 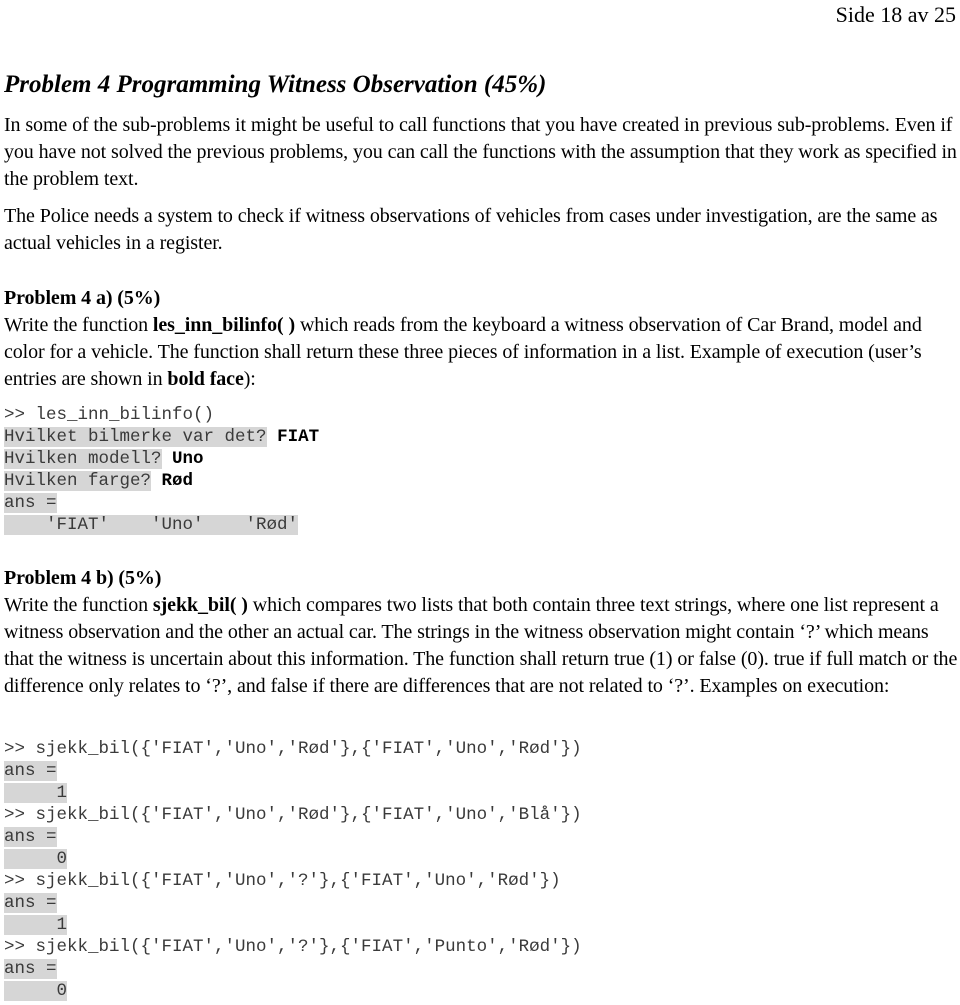 I want to click on code-result: 'FIAT' 'Uno' 'Rød', so click(x=151, y=525).